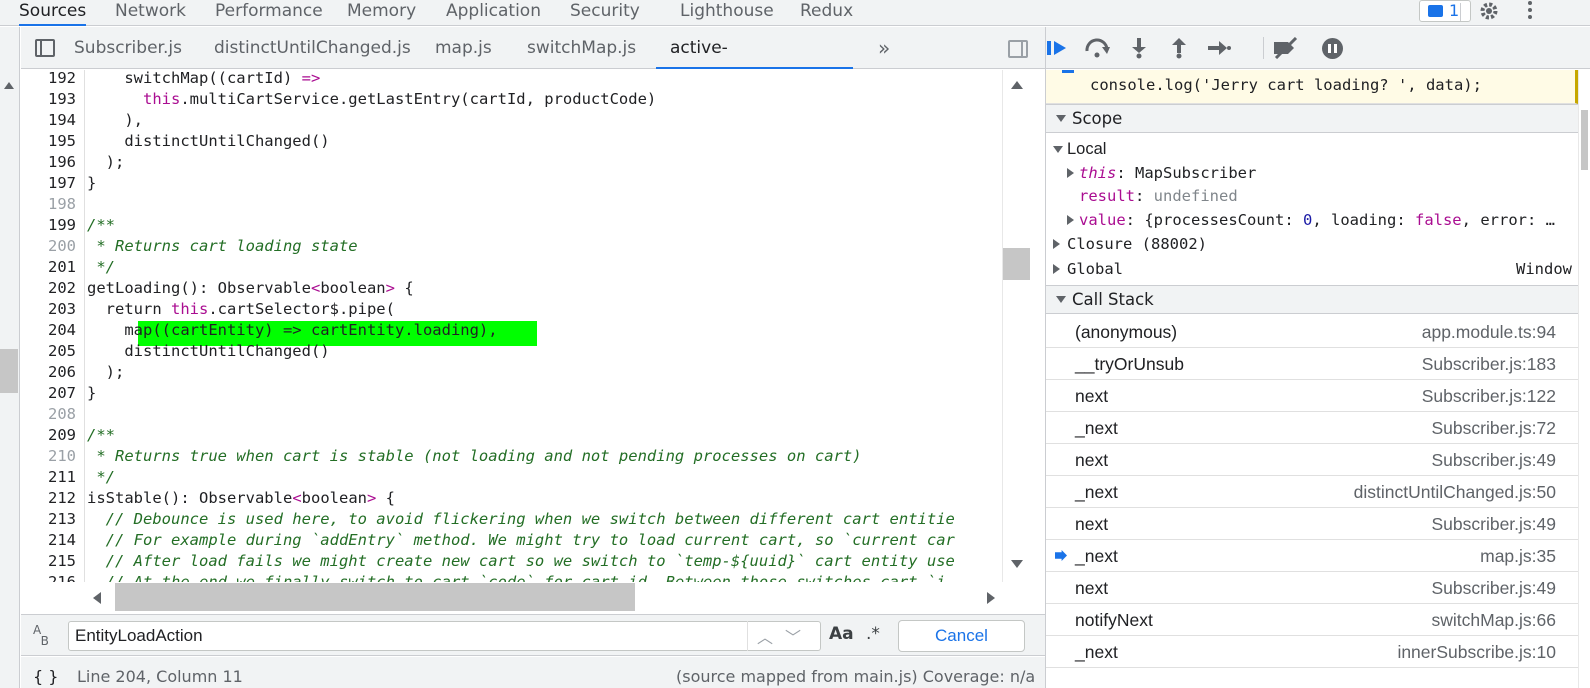 The image size is (1590, 688). What do you see at coordinates (554, 120) in the screenshot?
I see `code-line: ),` at bounding box center [554, 120].